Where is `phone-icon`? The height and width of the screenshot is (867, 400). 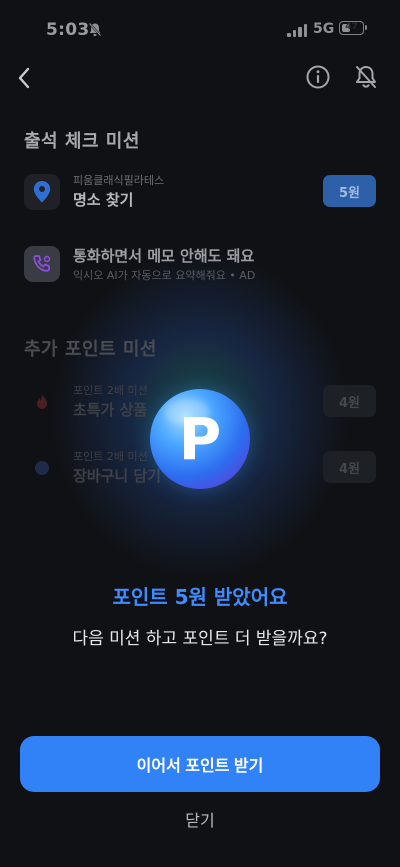
phone-icon is located at coordinates (42, 264).